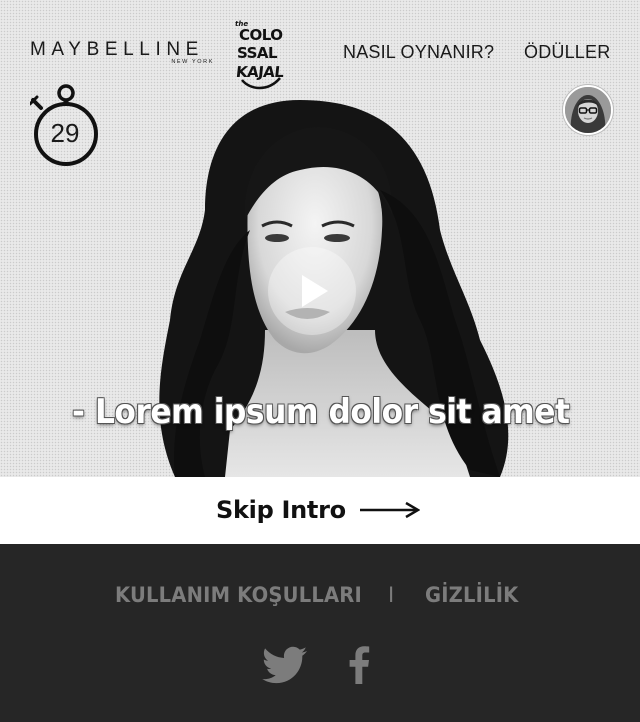 The width and height of the screenshot is (640, 722). Describe the element at coordinates (389, 510) in the screenshot. I see `arrow-right-icon` at that location.